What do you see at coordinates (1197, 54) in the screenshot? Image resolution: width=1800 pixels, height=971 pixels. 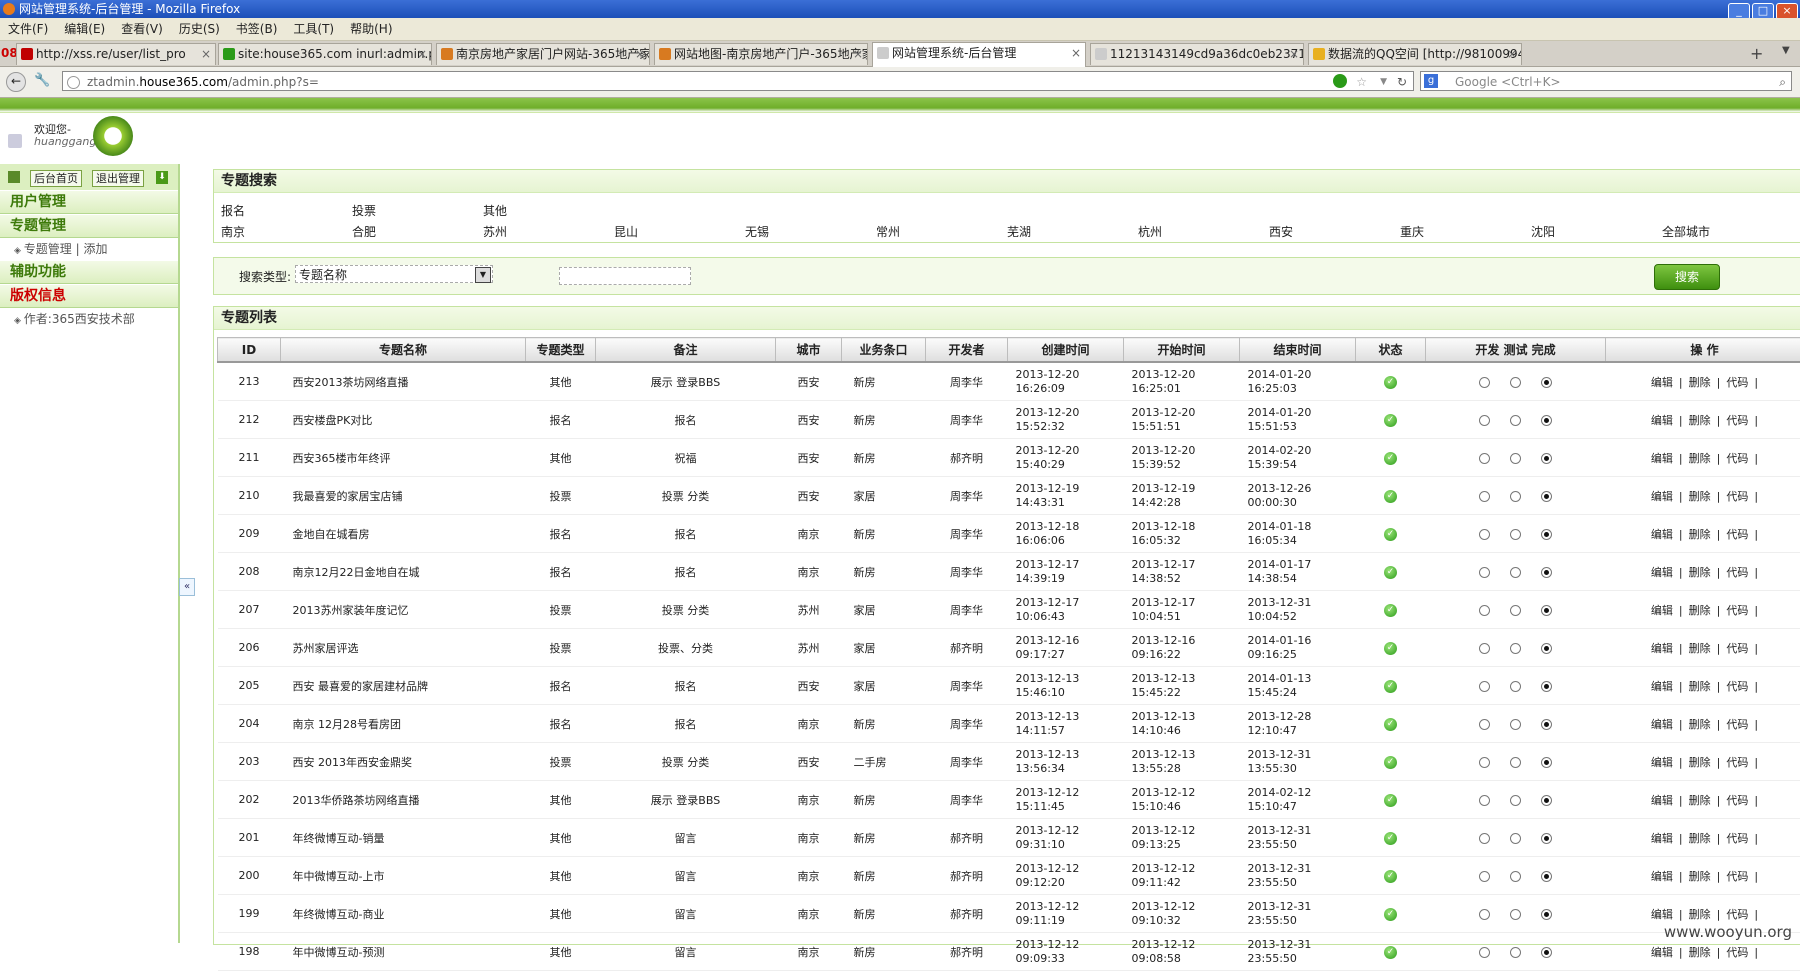 I see `tab: 11213143149cd9a36dc0eb237193...×` at bounding box center [1197, 54].